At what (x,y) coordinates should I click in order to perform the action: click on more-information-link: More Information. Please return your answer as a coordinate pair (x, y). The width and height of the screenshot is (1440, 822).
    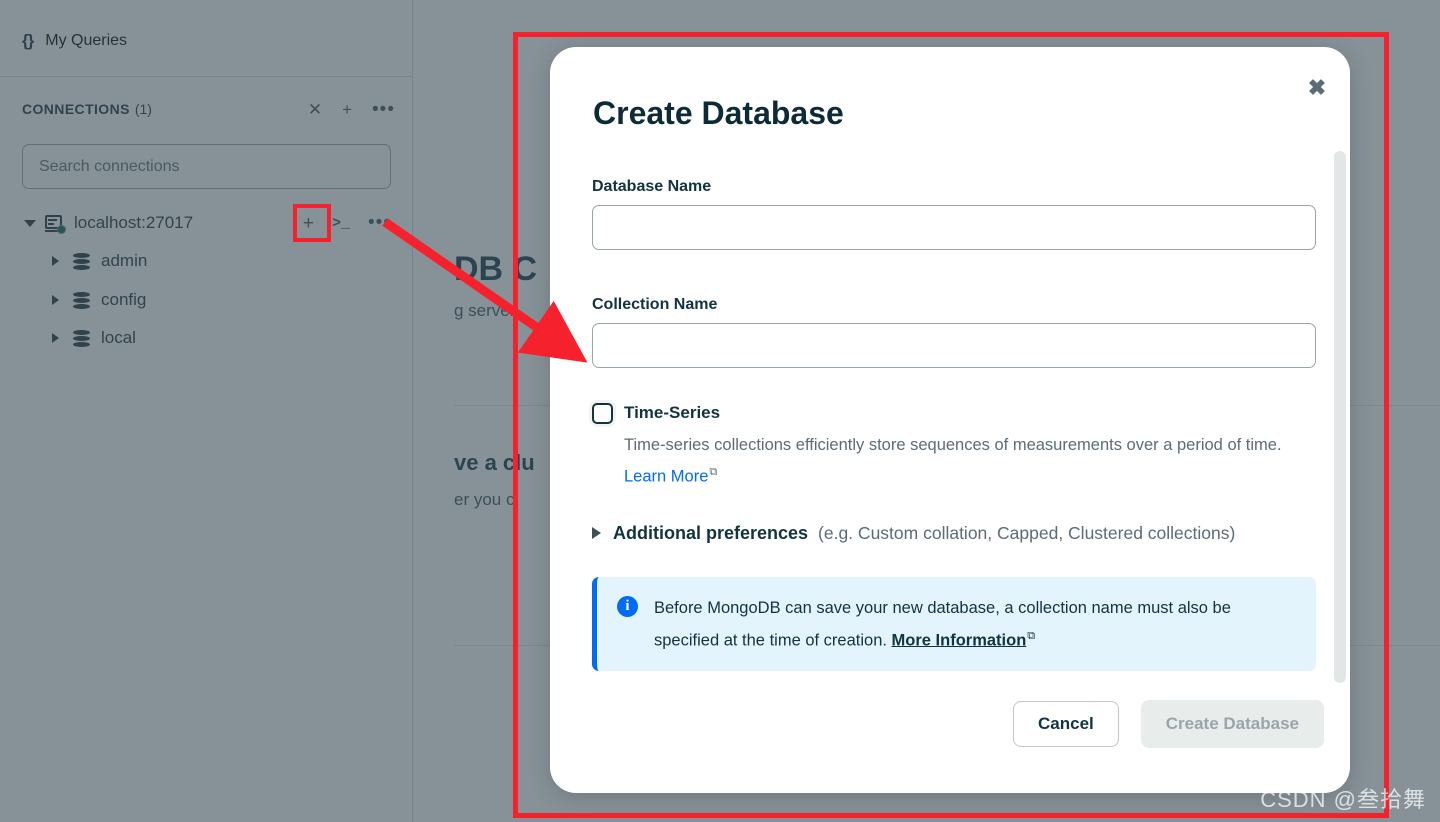
    Looking at the image, I should click on (959, 640).